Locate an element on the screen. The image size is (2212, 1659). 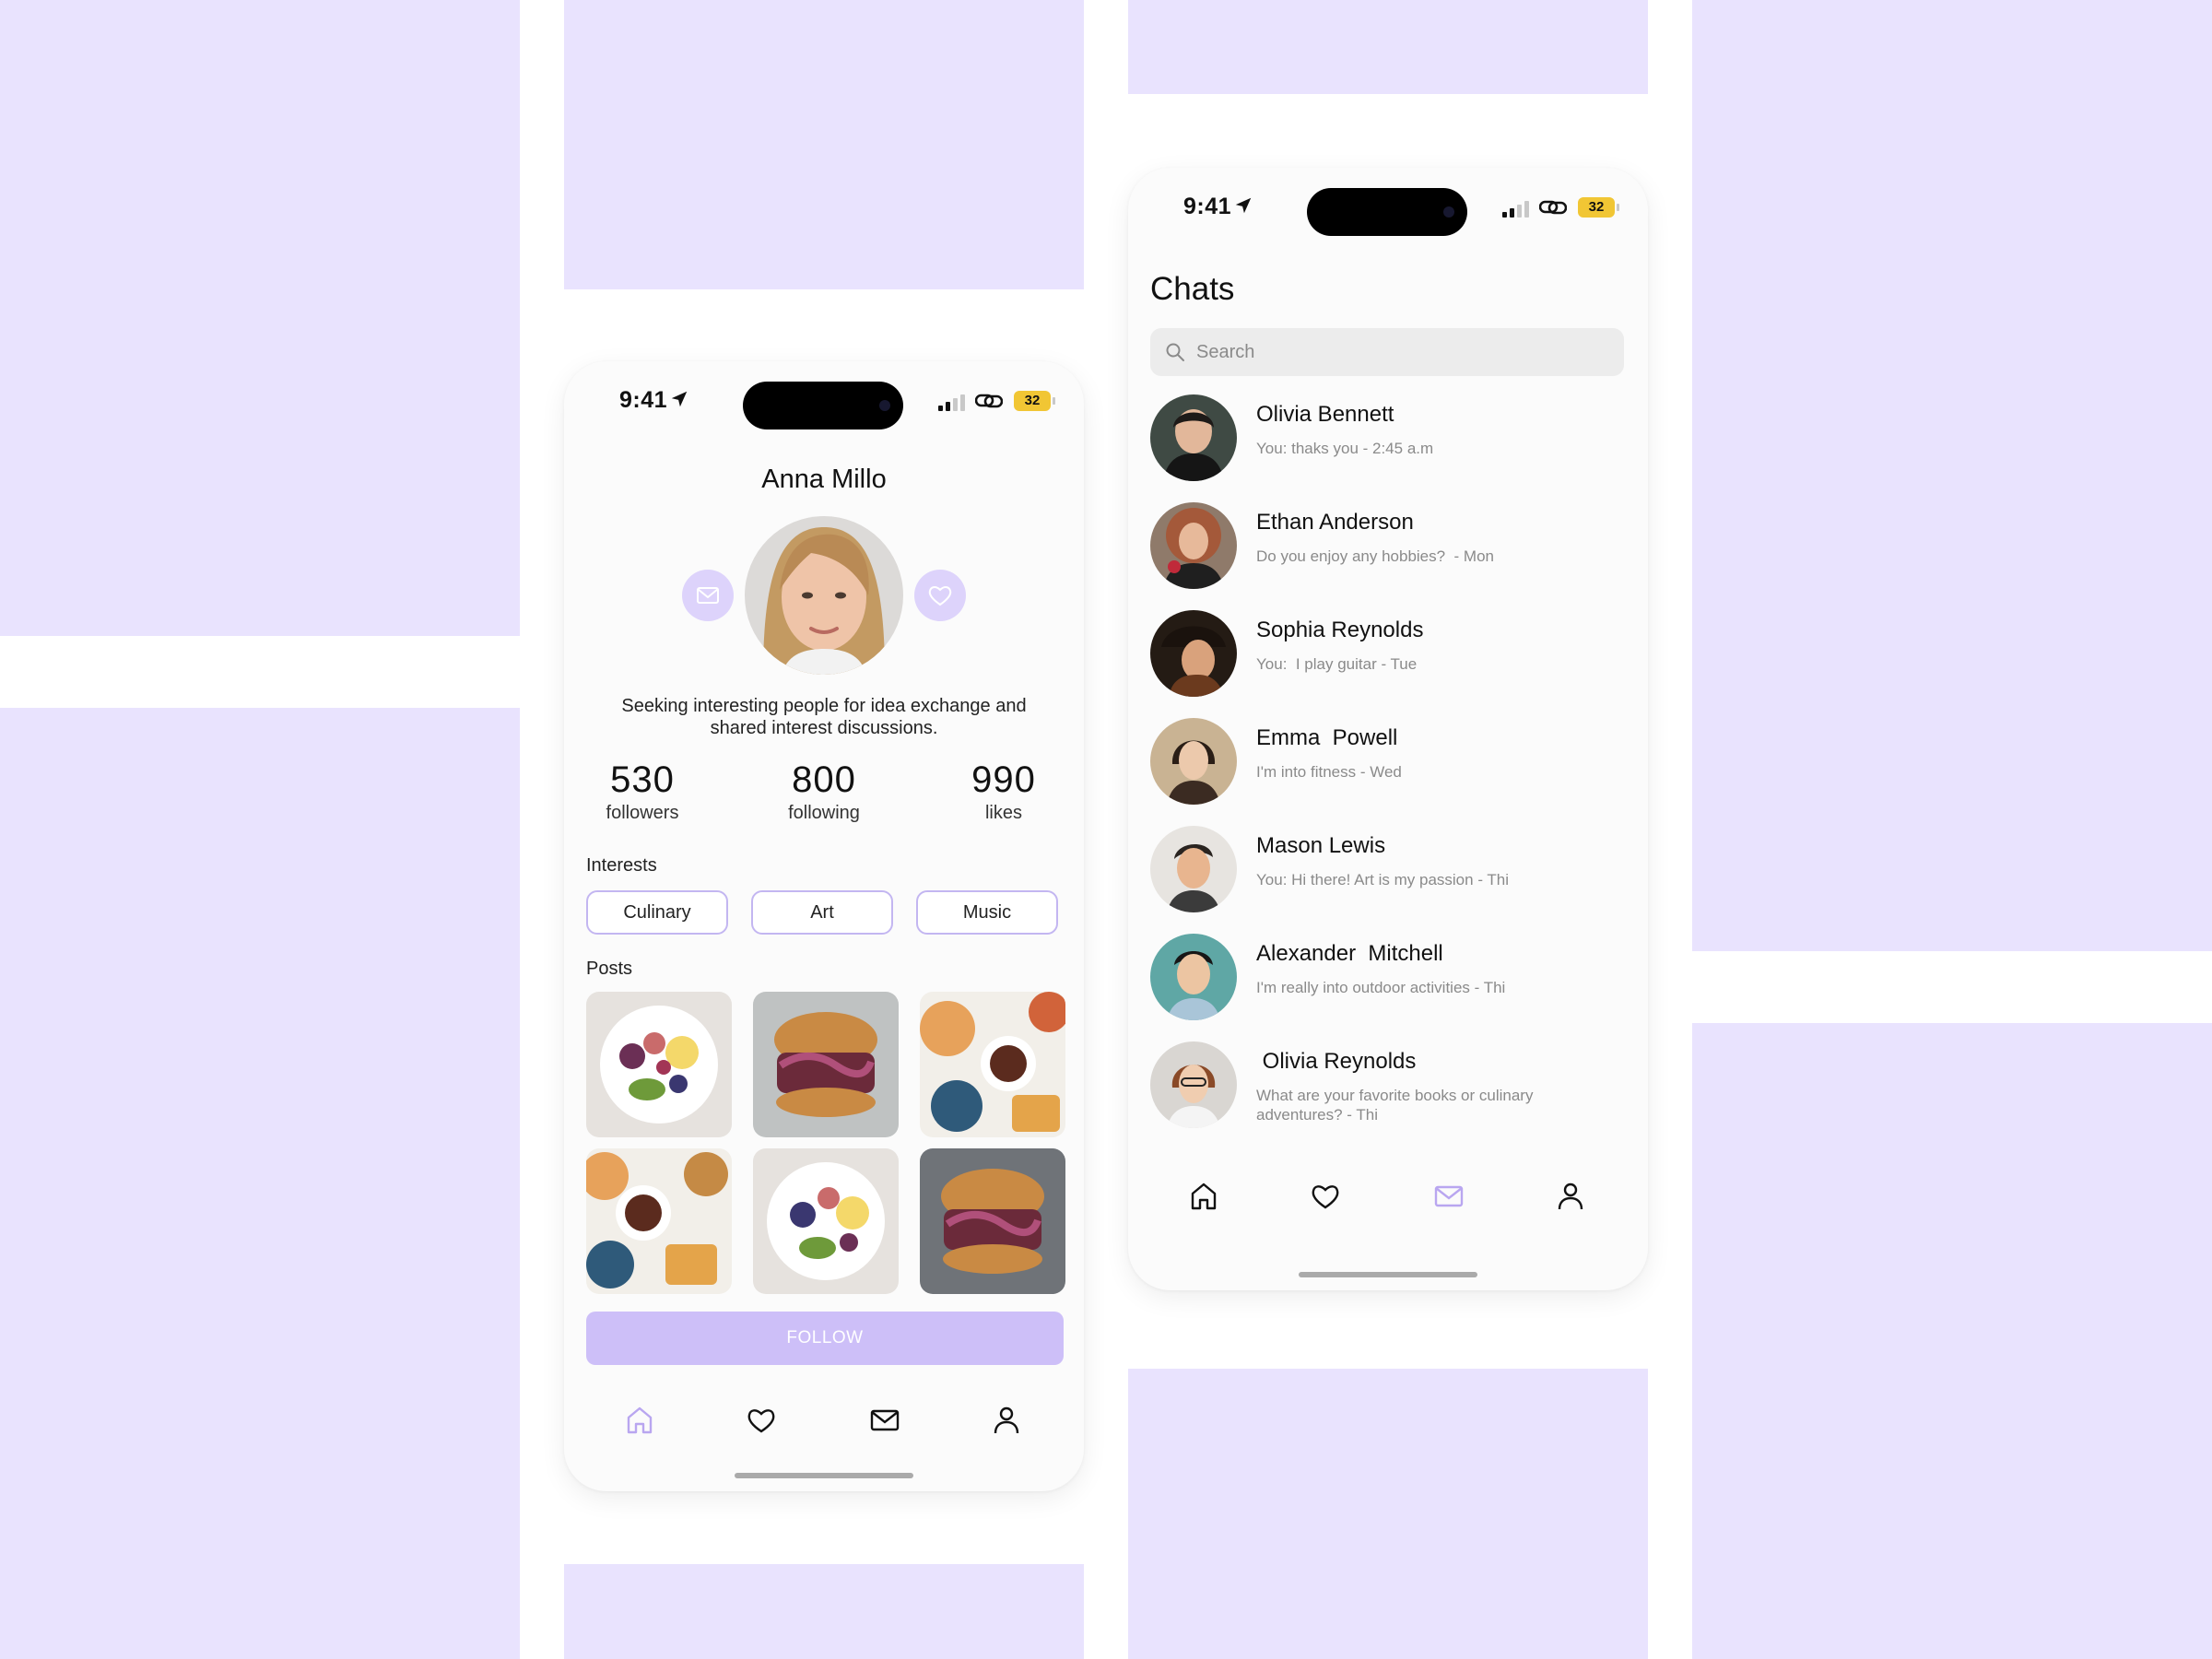
stat-value: 530 is located at coordinates (642, 779).